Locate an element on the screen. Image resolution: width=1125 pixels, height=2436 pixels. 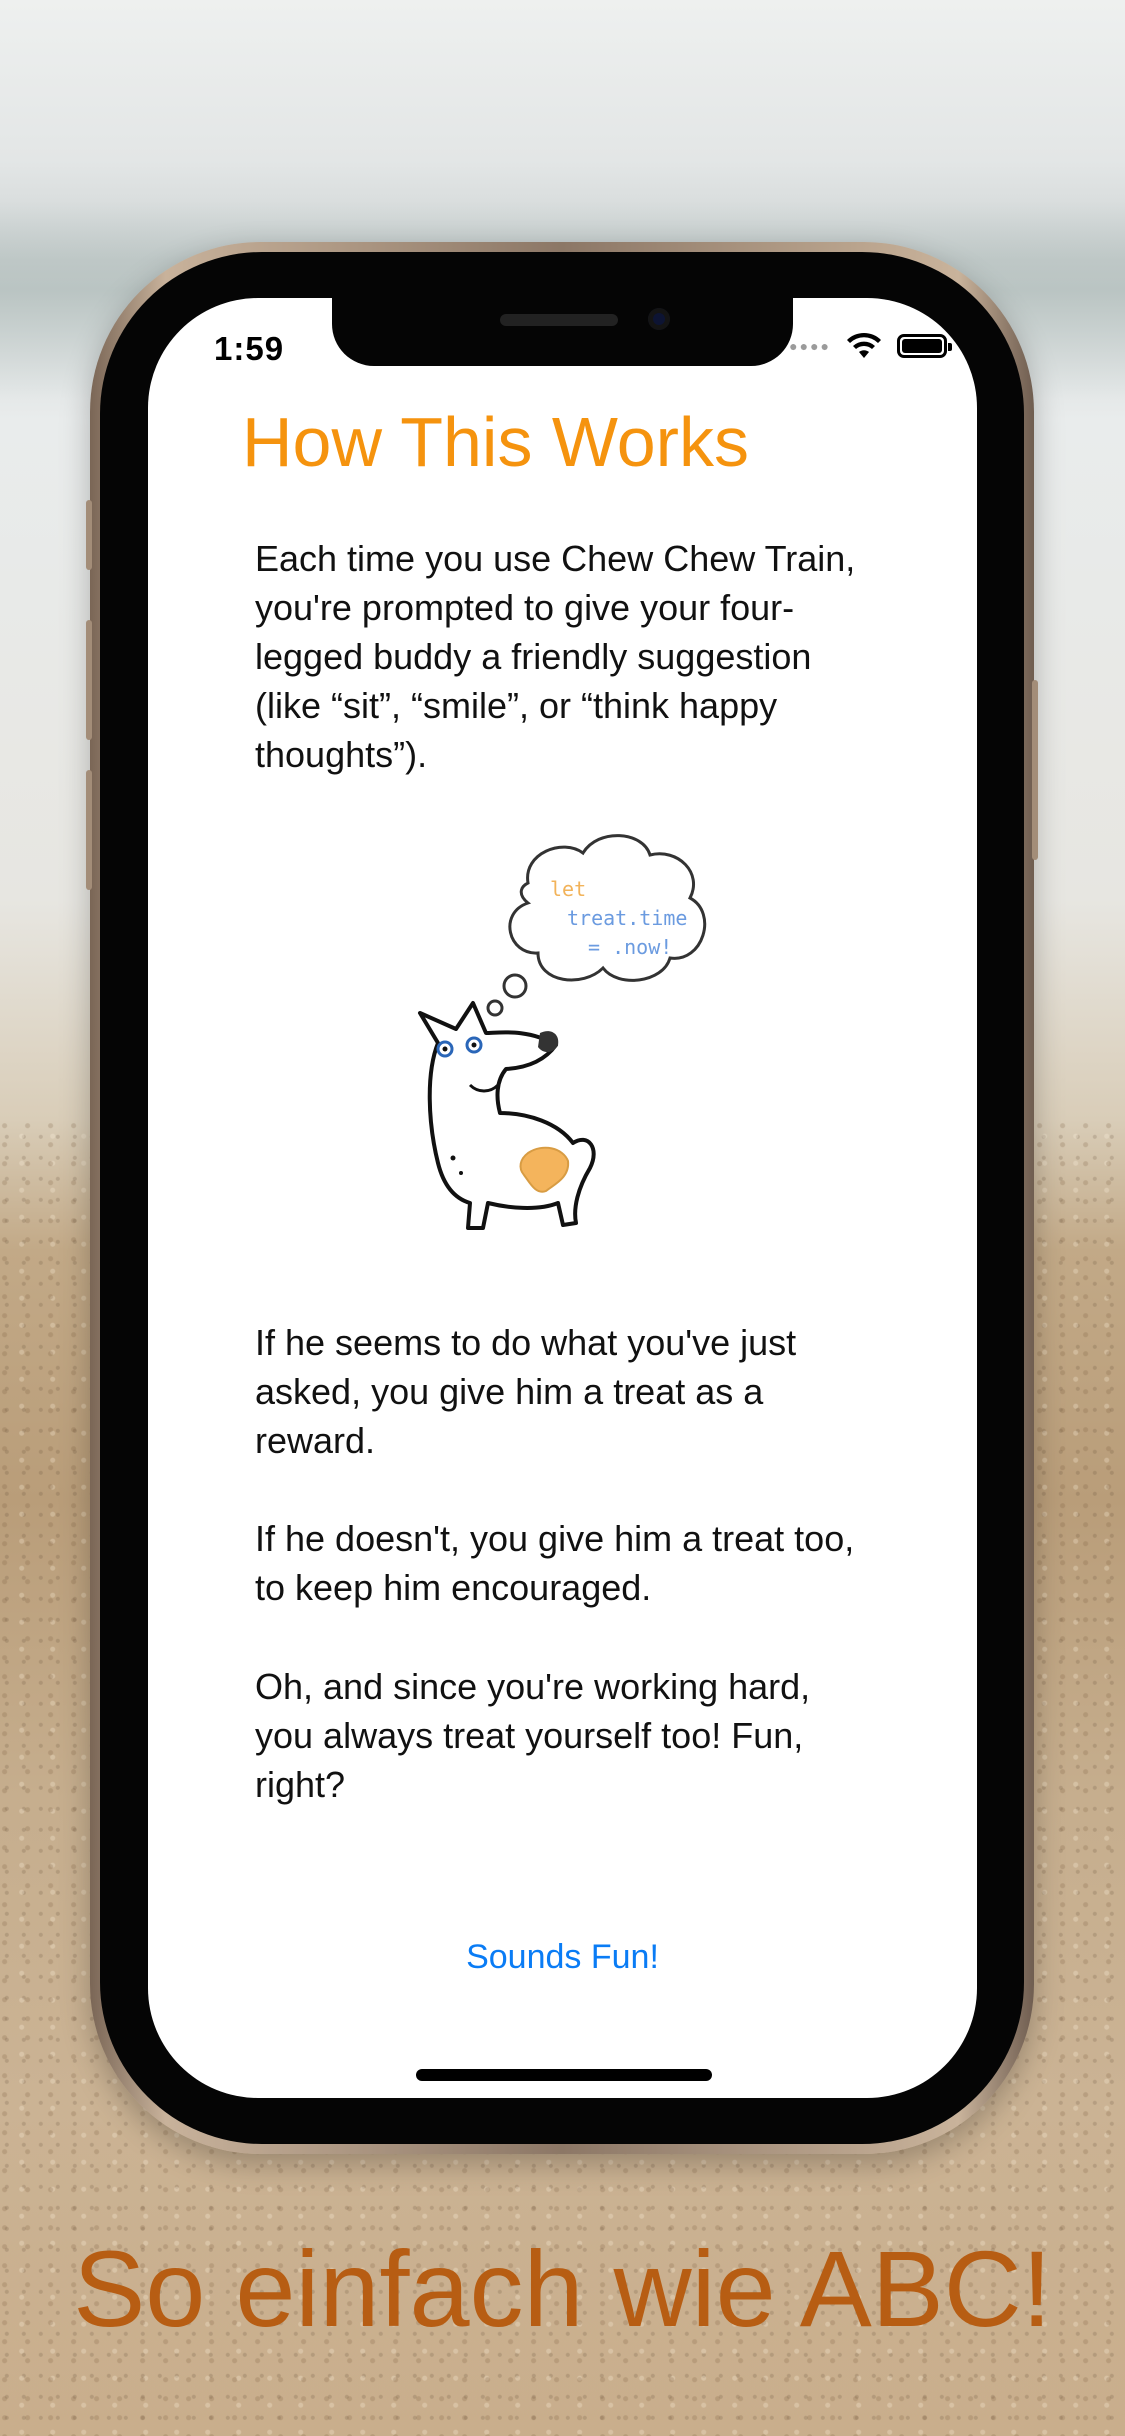
battery-icon is located at coordinates (924, 346).